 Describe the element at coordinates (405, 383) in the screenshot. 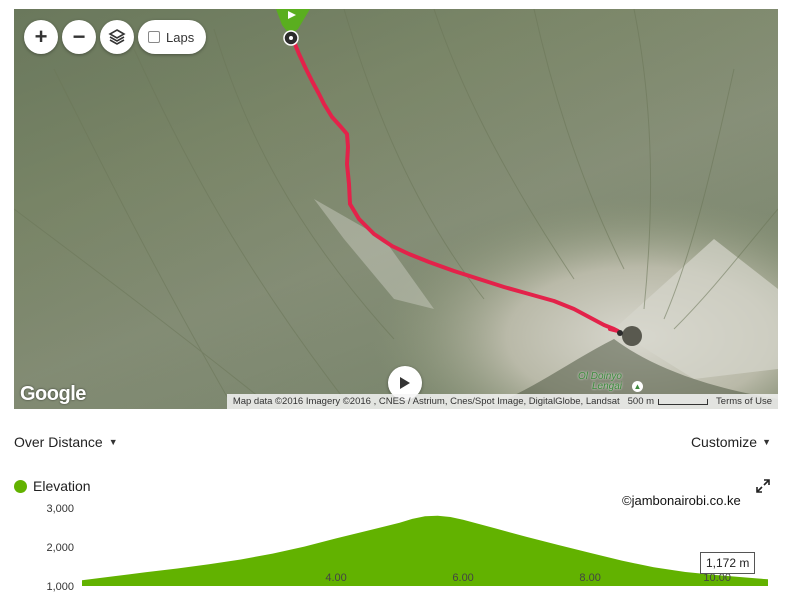

I see `play-icon` at that location.